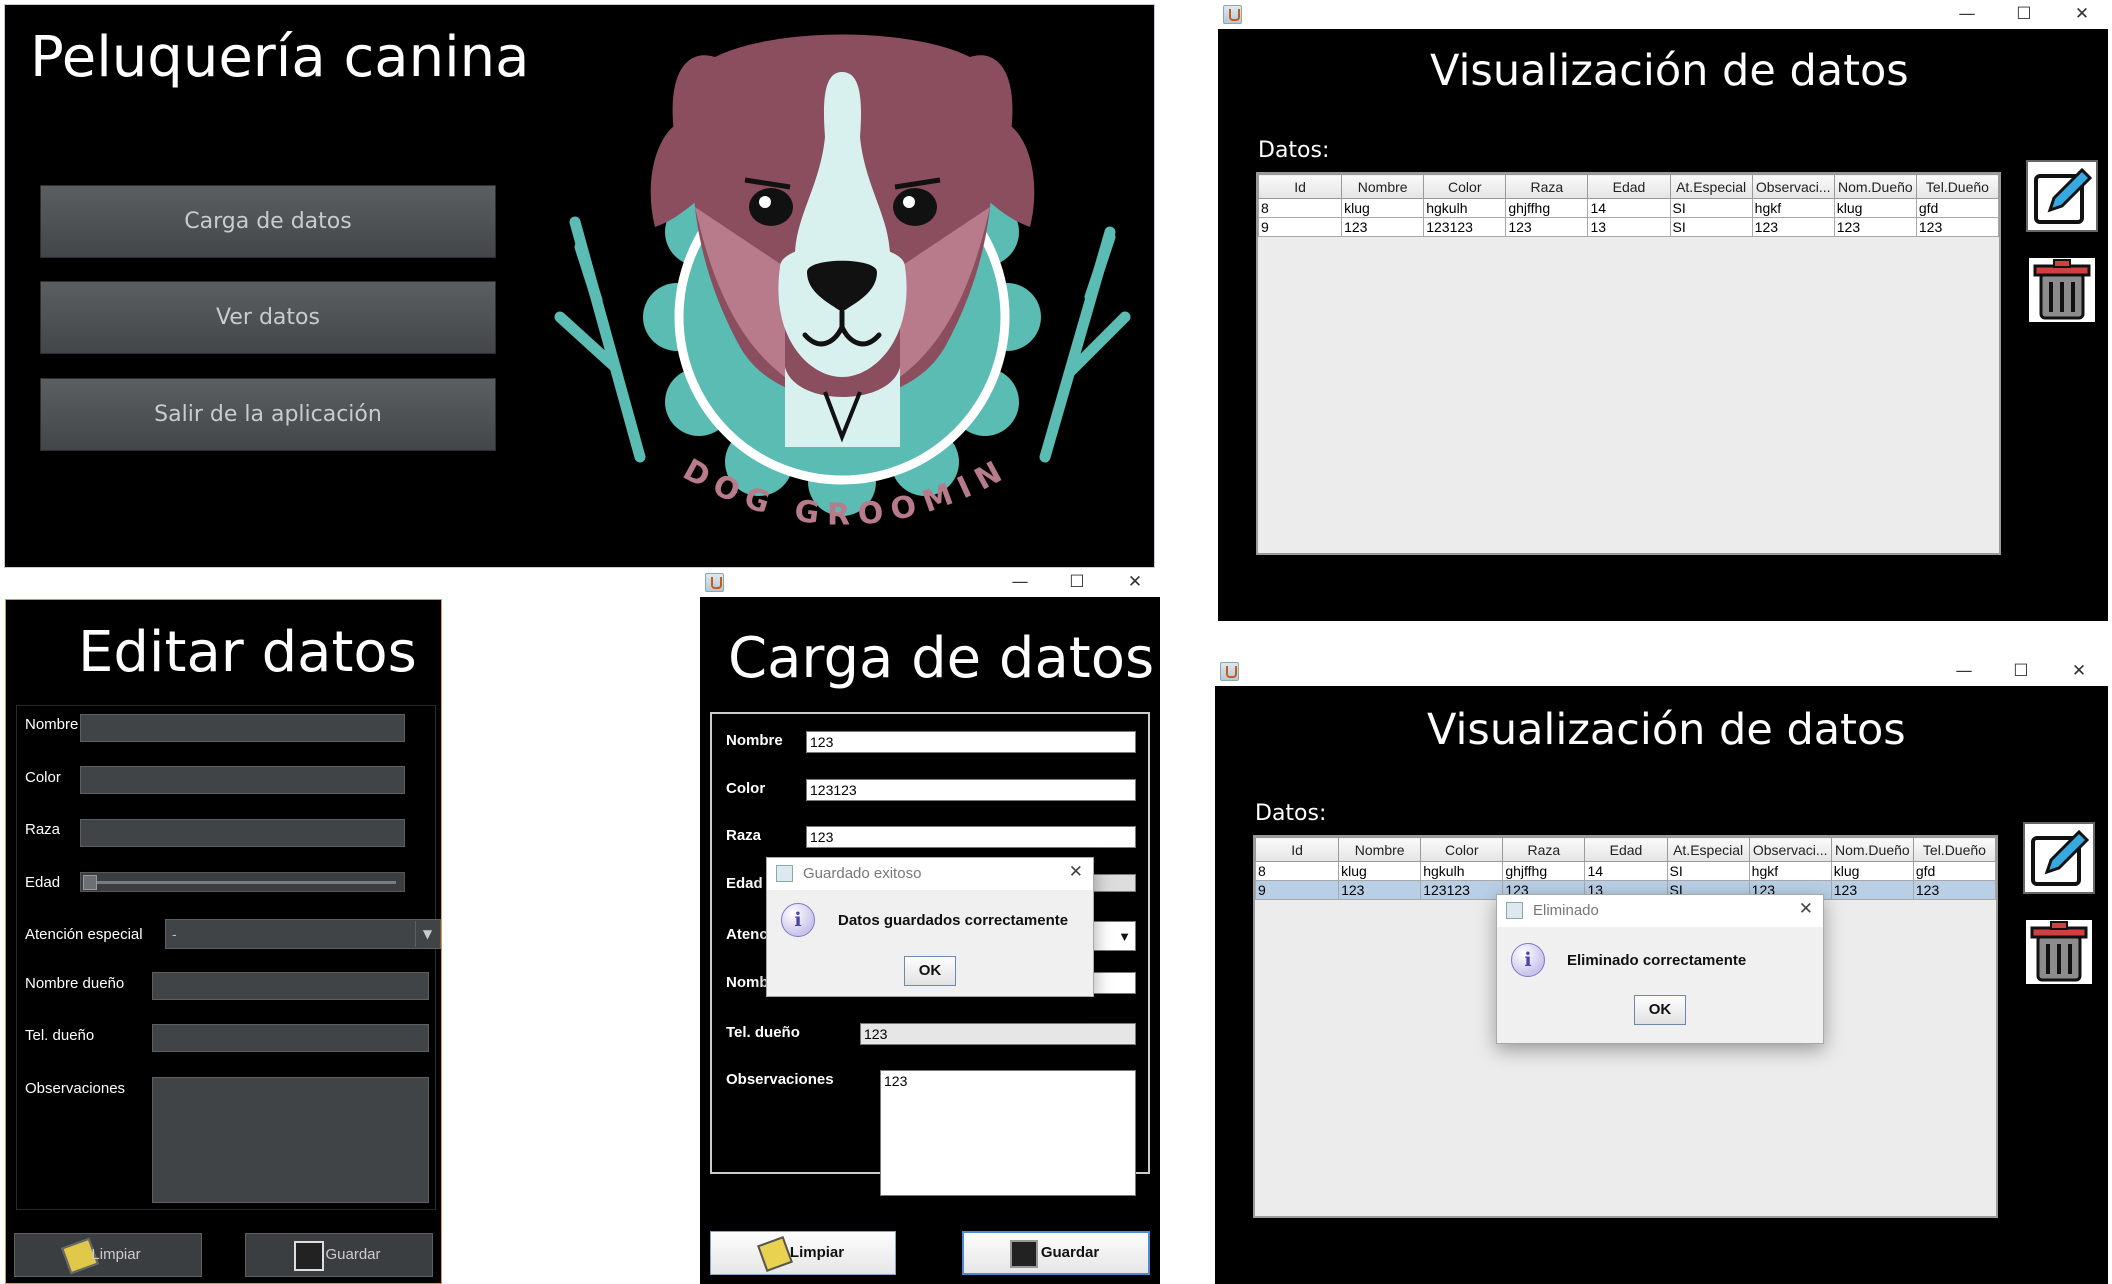 This screenshot has height=1284, width=2112. I want to click on trash-icon, so click(2062, 289).